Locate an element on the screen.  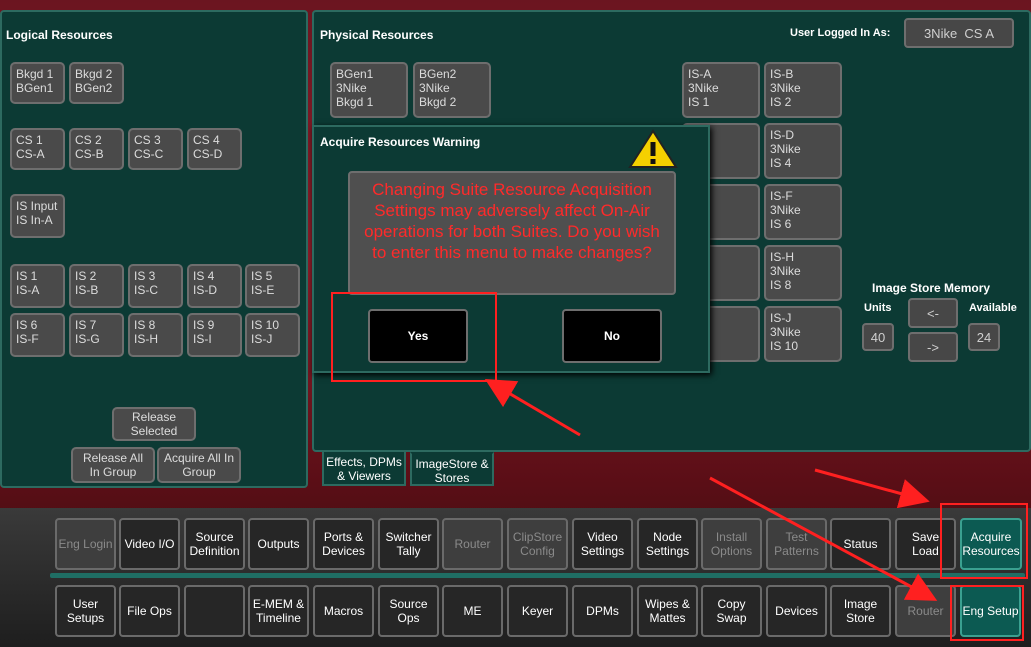
toolbar-macros-button: Macros is located at coordinates (343, 611).